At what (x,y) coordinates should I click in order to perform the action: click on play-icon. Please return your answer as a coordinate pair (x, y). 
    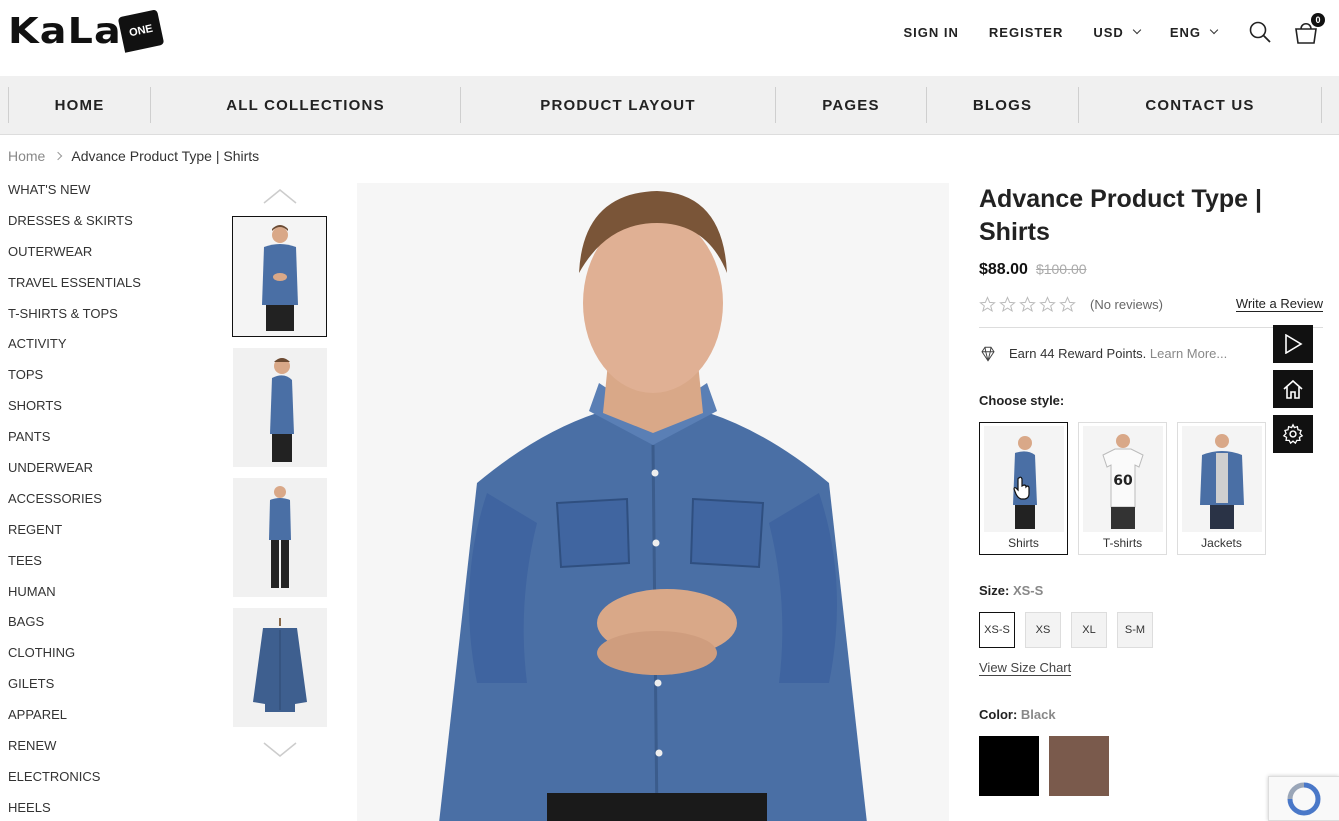
    Looking at the image, I should click on (1294, 344).